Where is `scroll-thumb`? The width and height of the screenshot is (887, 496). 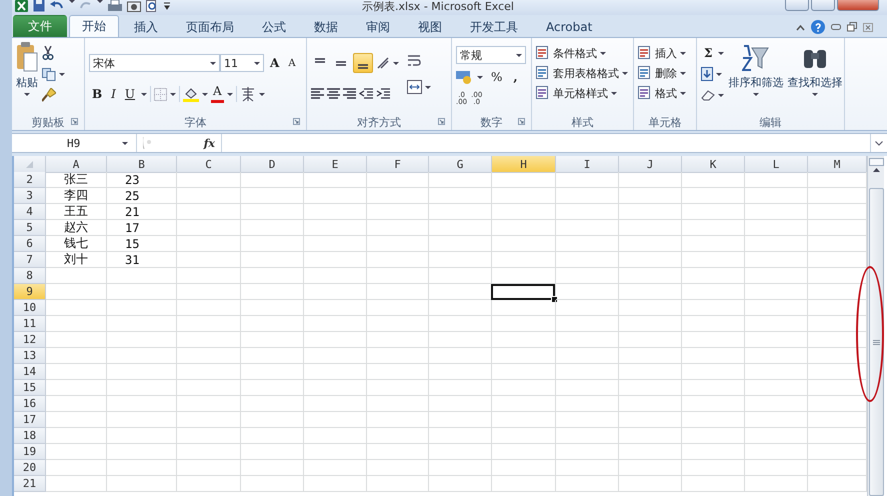
scroll-thumb is located at coordinates (876, 342).